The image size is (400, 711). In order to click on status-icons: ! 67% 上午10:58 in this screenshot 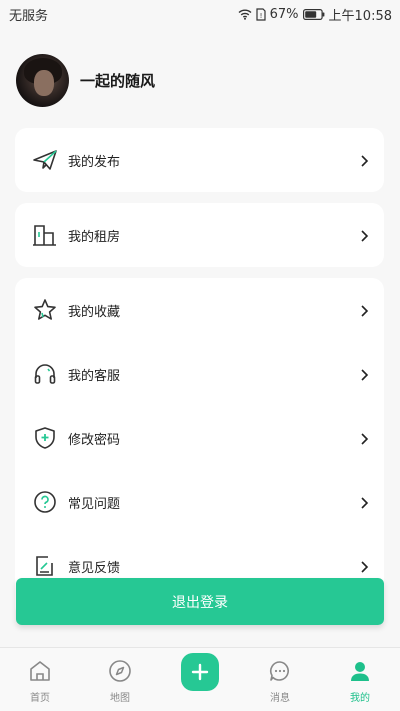, I will do `click(315, 14)`.